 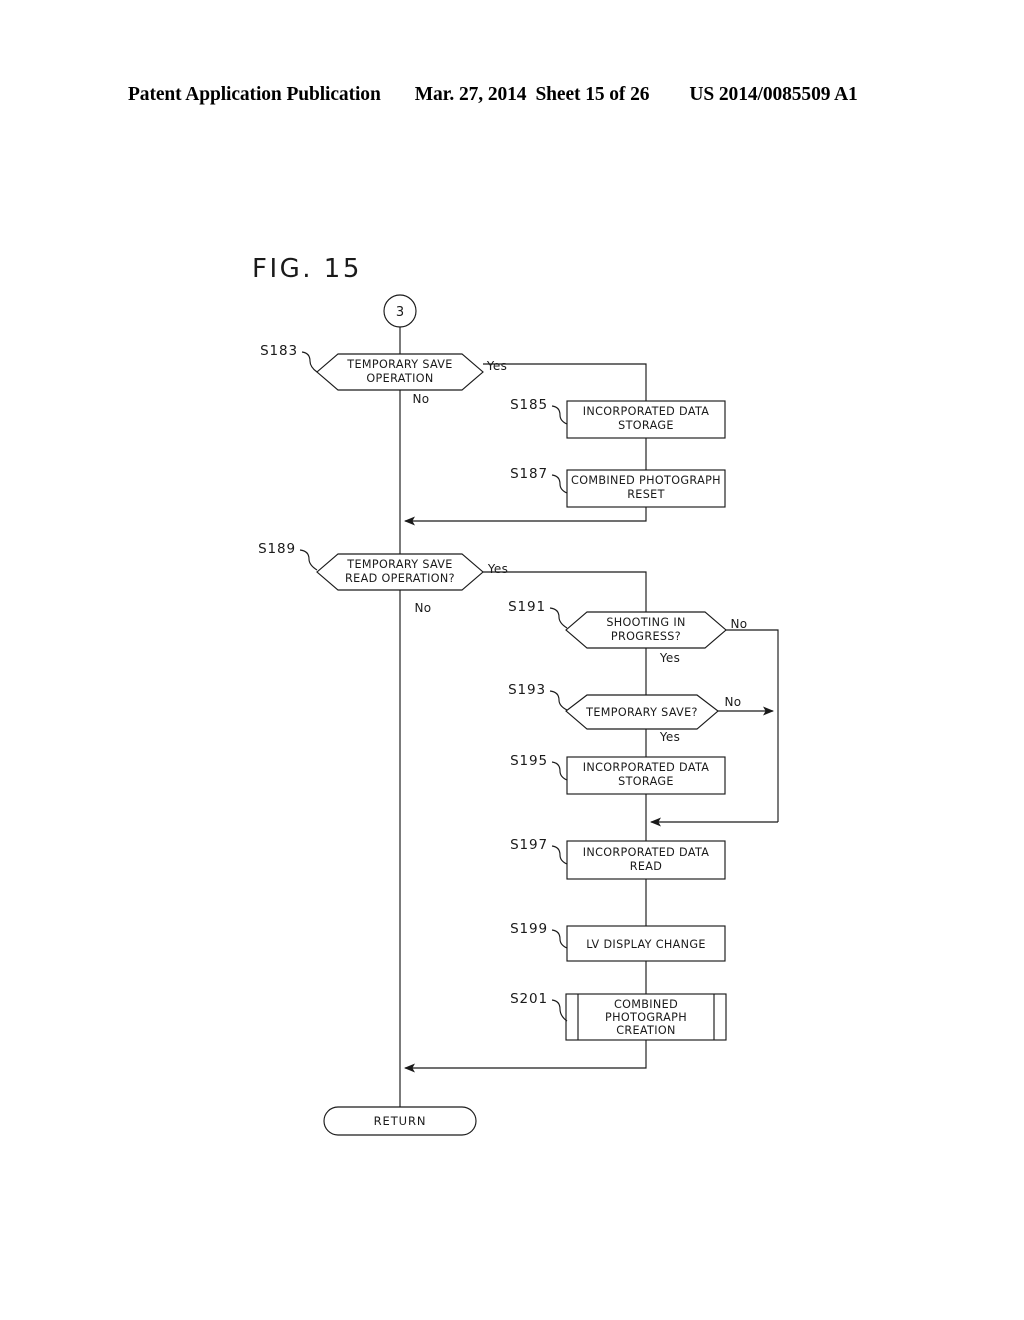 I want to click on s199-step-id: S199, so click(x=529, y=929).